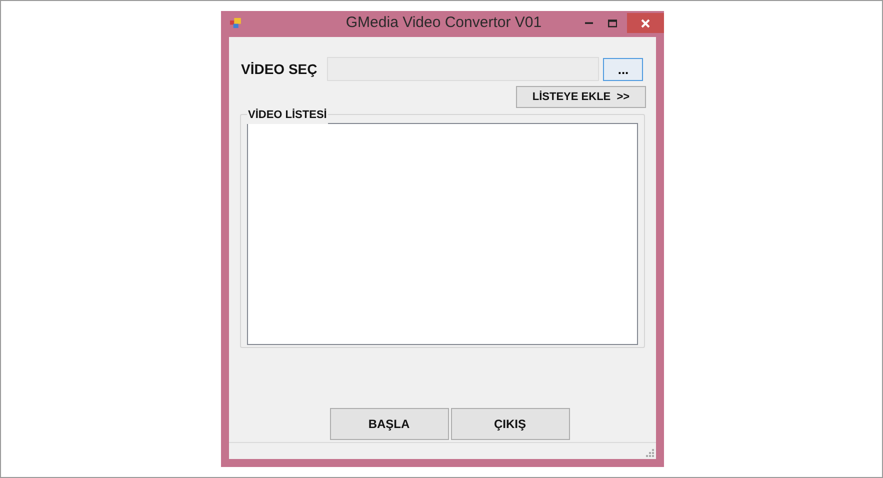  Describe the element at coordinates (279, 69) in the screenshot. I see `video-select-label: VİDEO SEÇ` at that location.